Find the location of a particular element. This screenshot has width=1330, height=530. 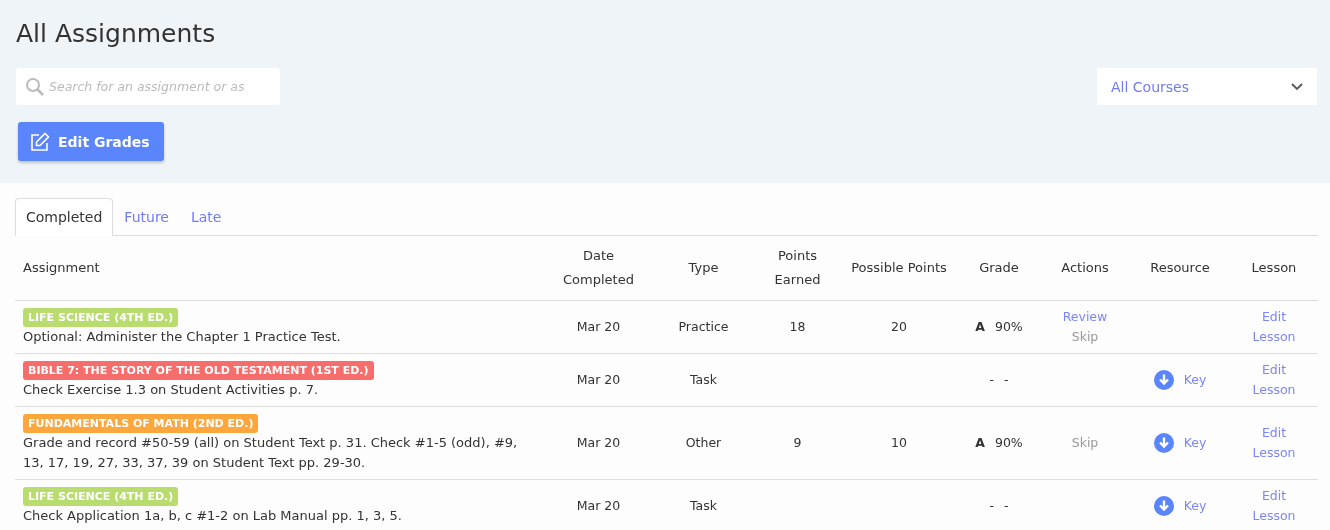

course-tag: FUNDAMENTALS OF MATH (2ND ED.) is located at coordinates (141, 423).